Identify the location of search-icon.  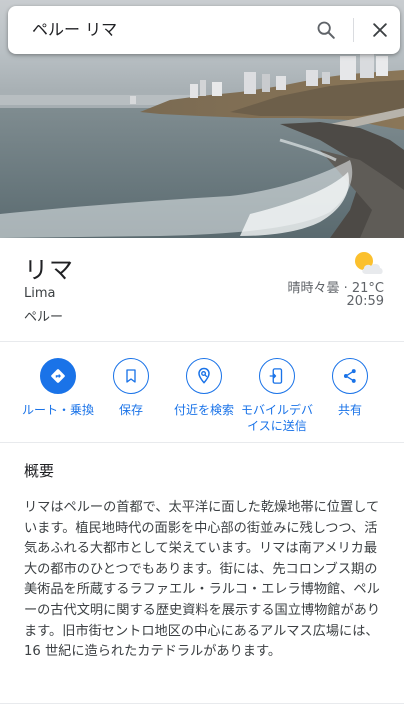
(326, 30).